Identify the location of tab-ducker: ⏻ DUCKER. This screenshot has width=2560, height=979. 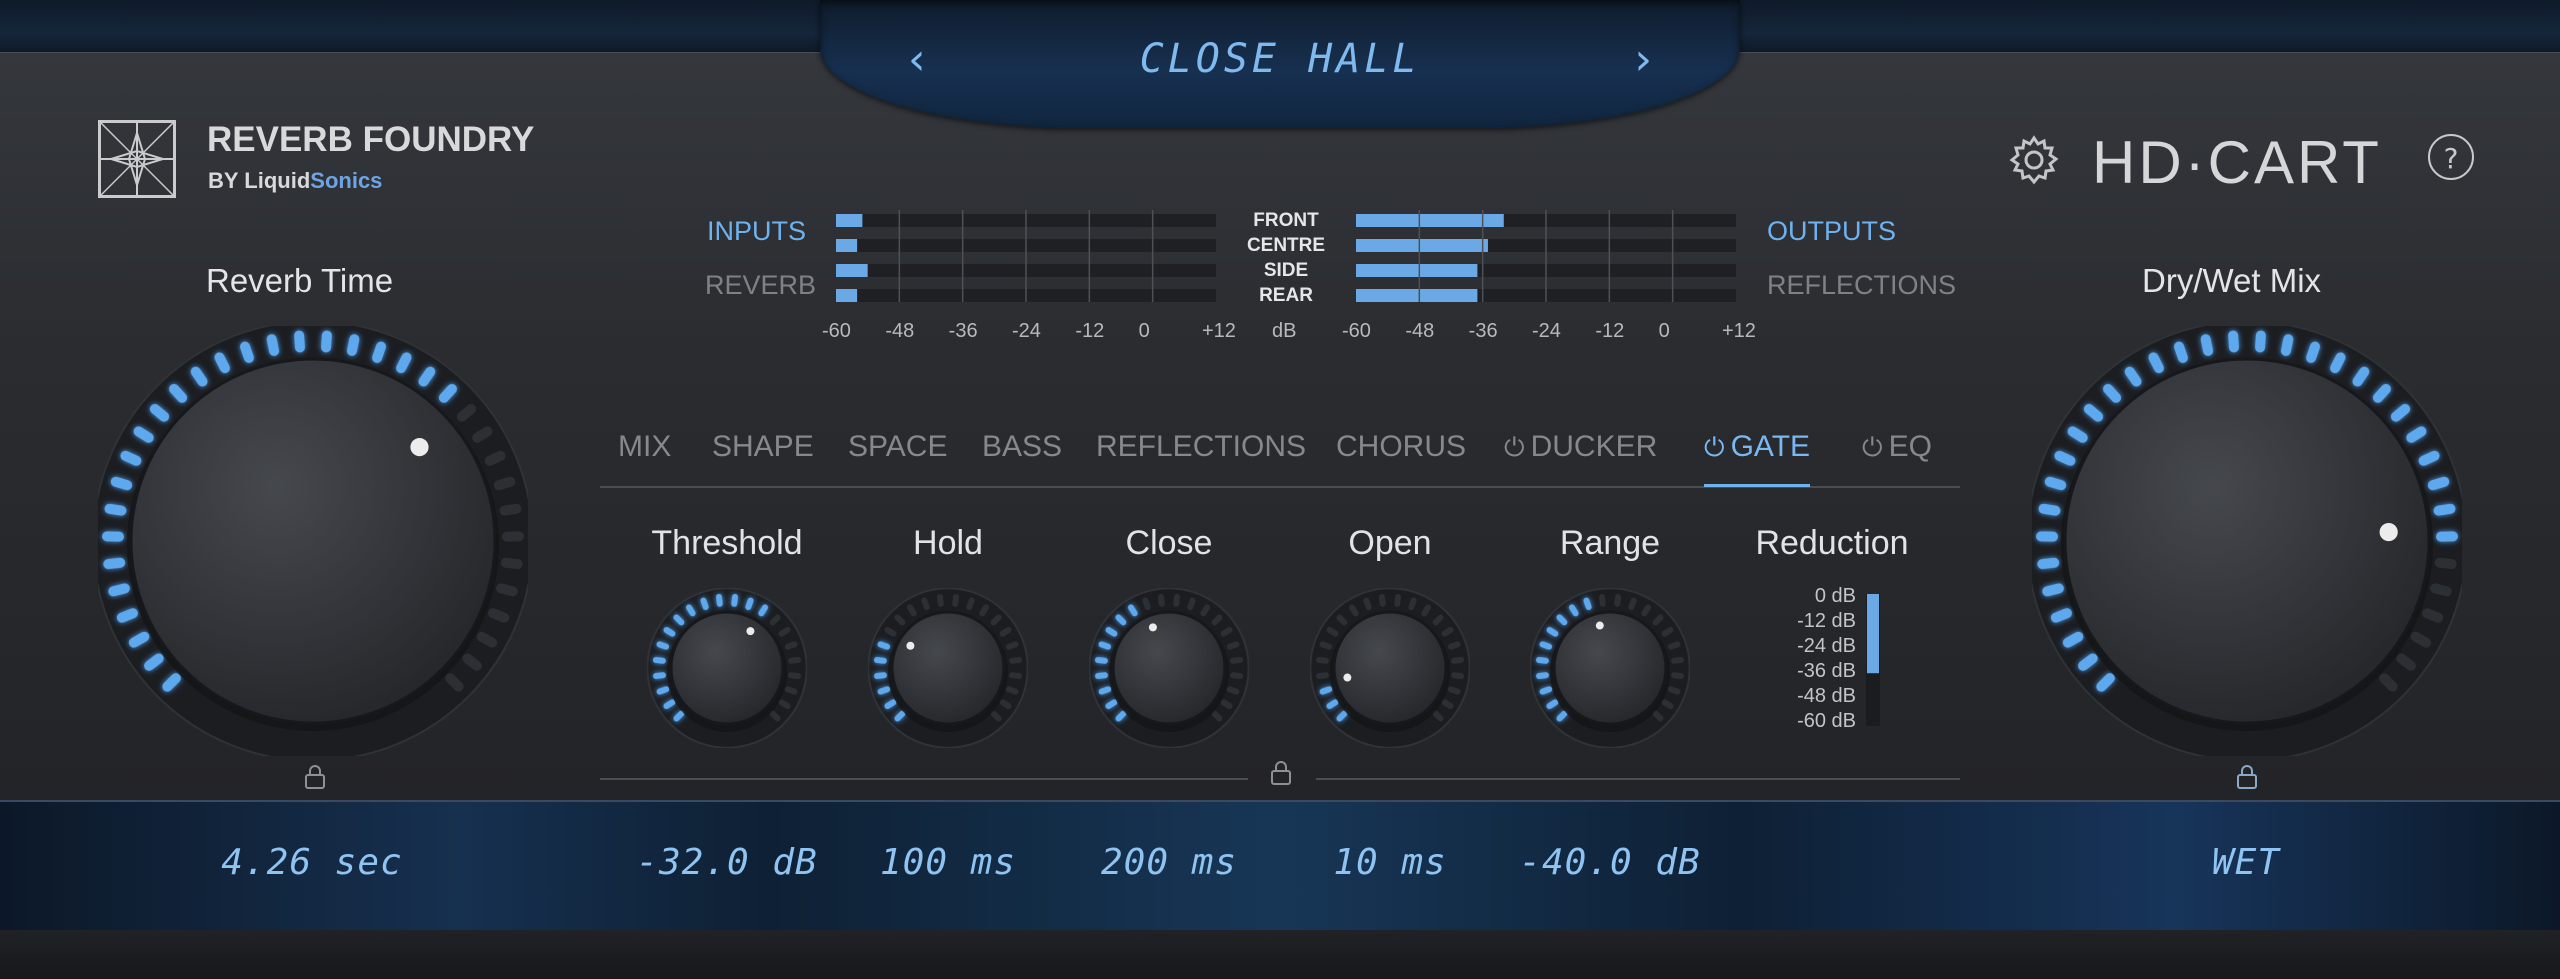
(1580, 447).